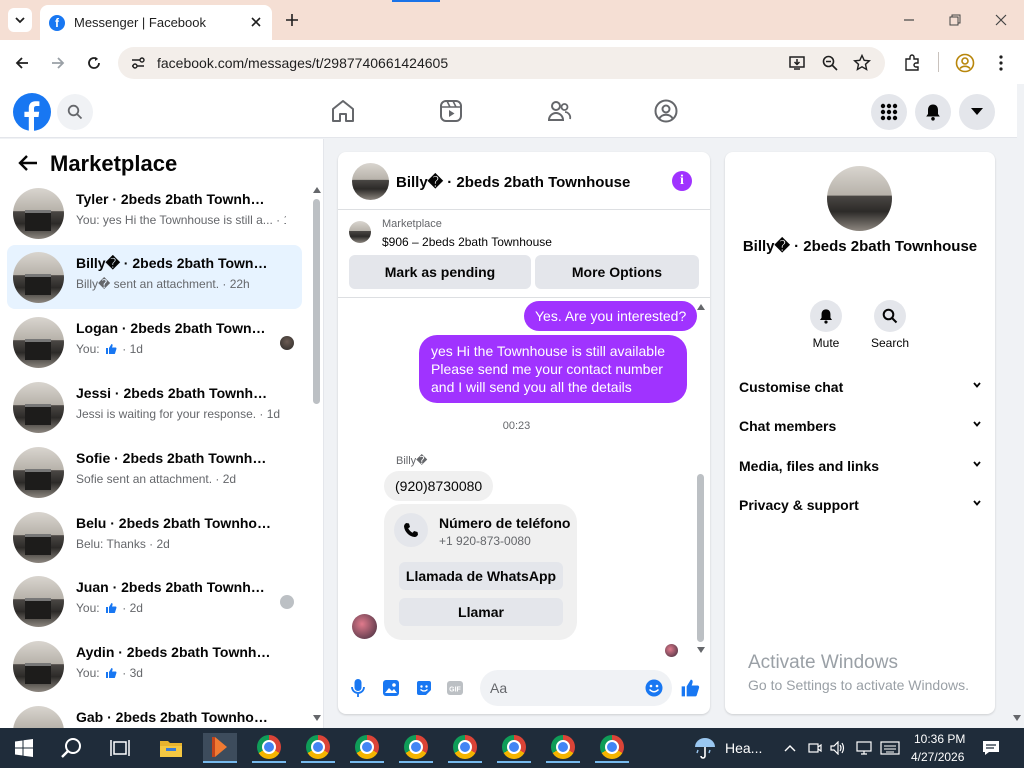 The height and width of the screenshot is (768, 1024). I want to click on conversation-item: Juan · 2beds 2bath Townhouse You: · 2d, so click(154, 601).